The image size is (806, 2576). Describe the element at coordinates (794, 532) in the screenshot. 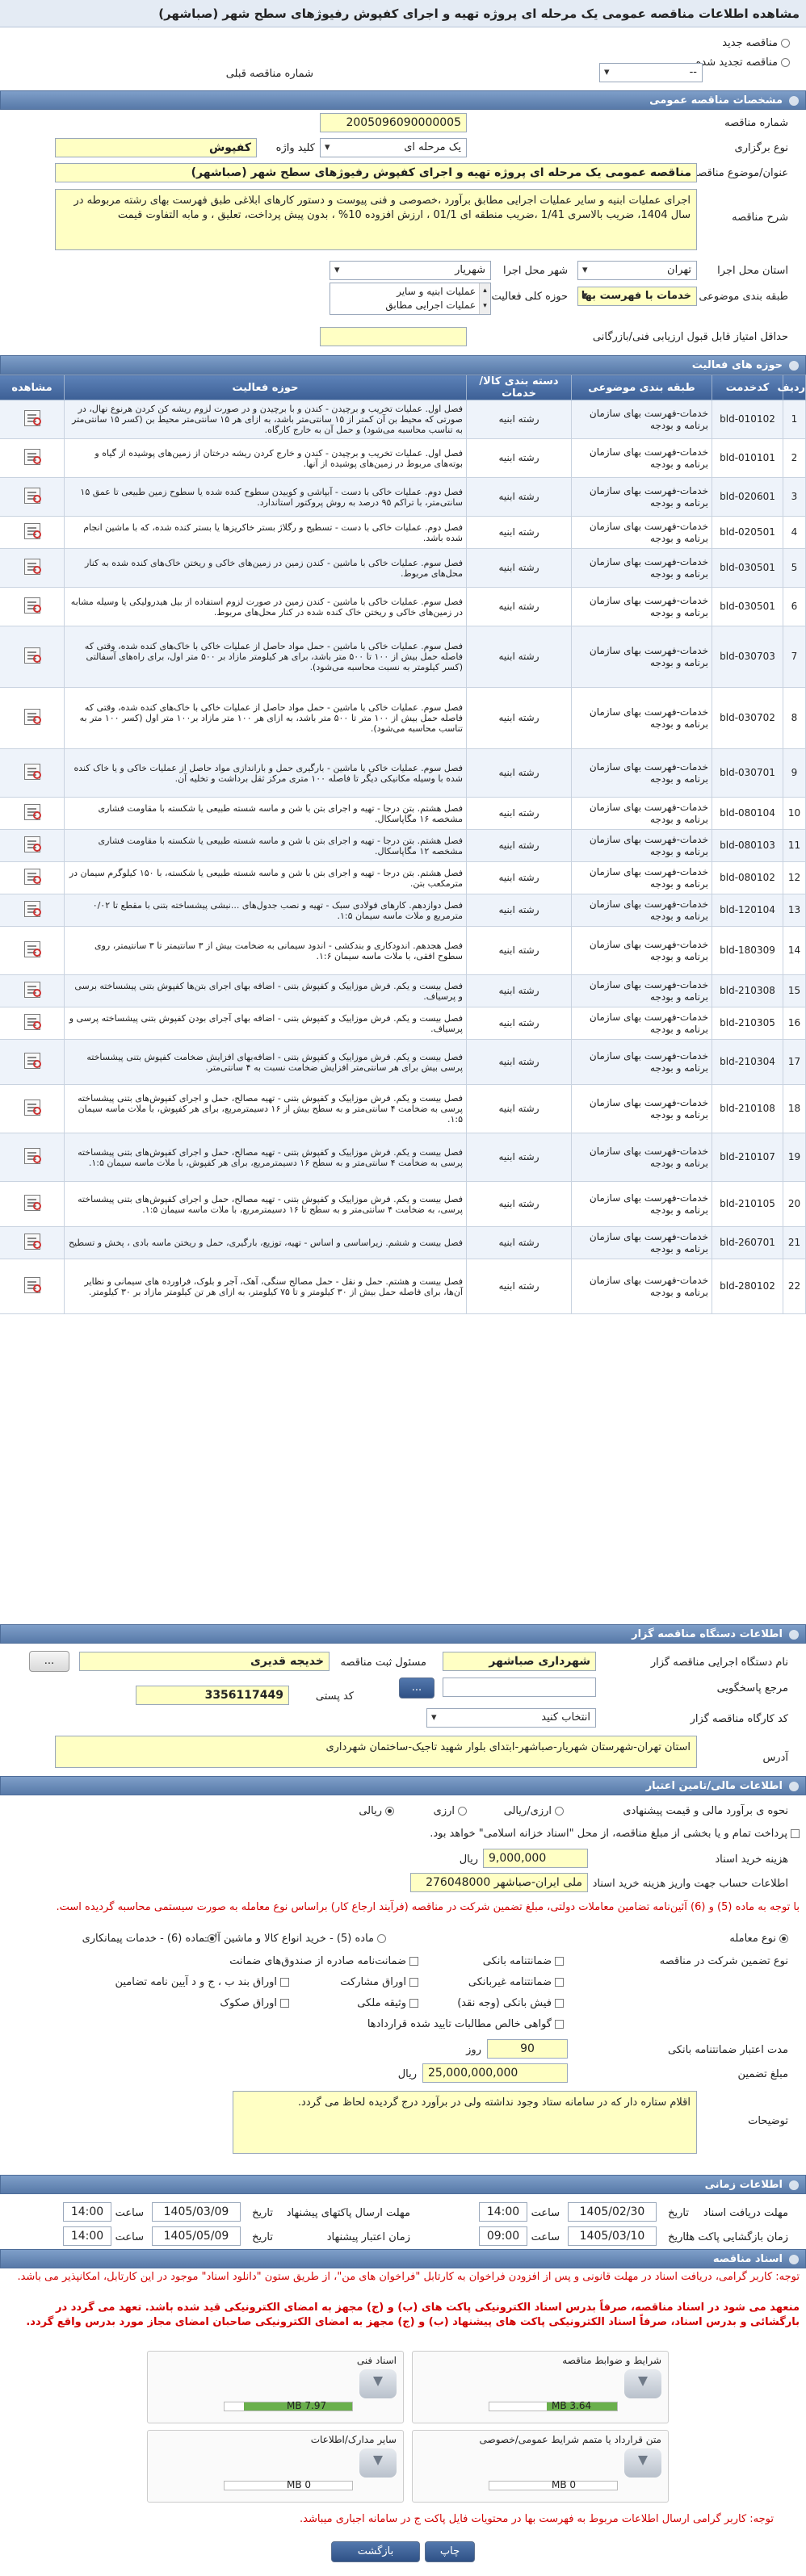

I see `item-row-number: 4` at that location.